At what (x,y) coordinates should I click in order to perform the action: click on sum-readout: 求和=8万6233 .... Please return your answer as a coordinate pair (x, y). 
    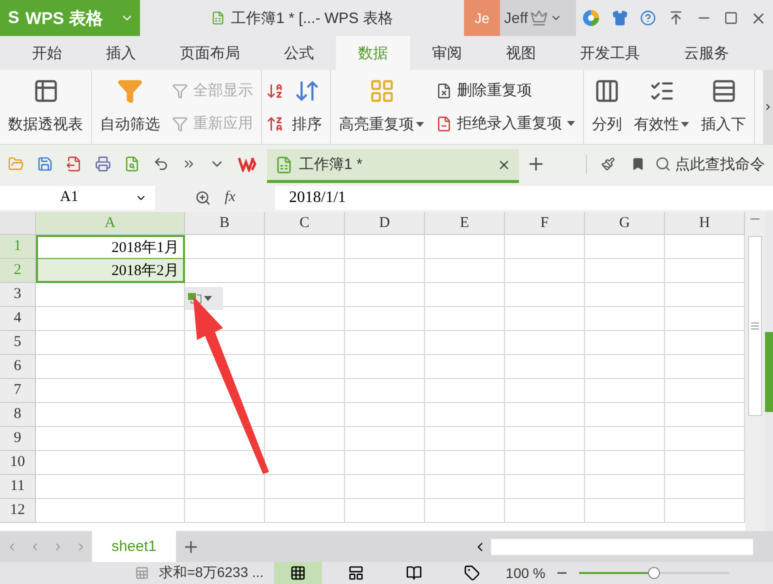
    Looking at the image, I should click on (211, 573).